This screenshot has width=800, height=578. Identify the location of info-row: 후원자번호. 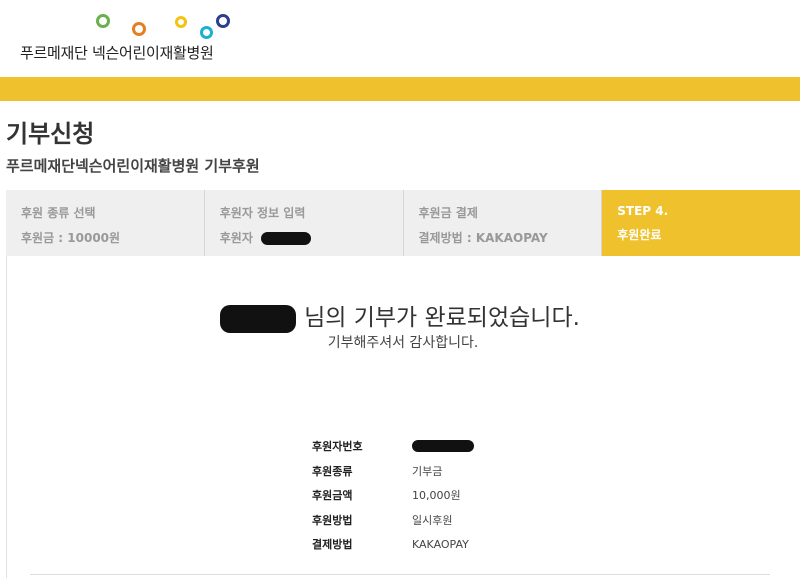
(393, 446).